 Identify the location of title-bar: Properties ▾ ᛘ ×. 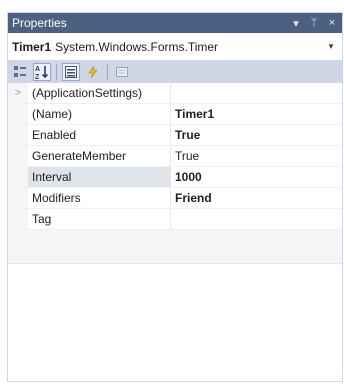
(175, 23).